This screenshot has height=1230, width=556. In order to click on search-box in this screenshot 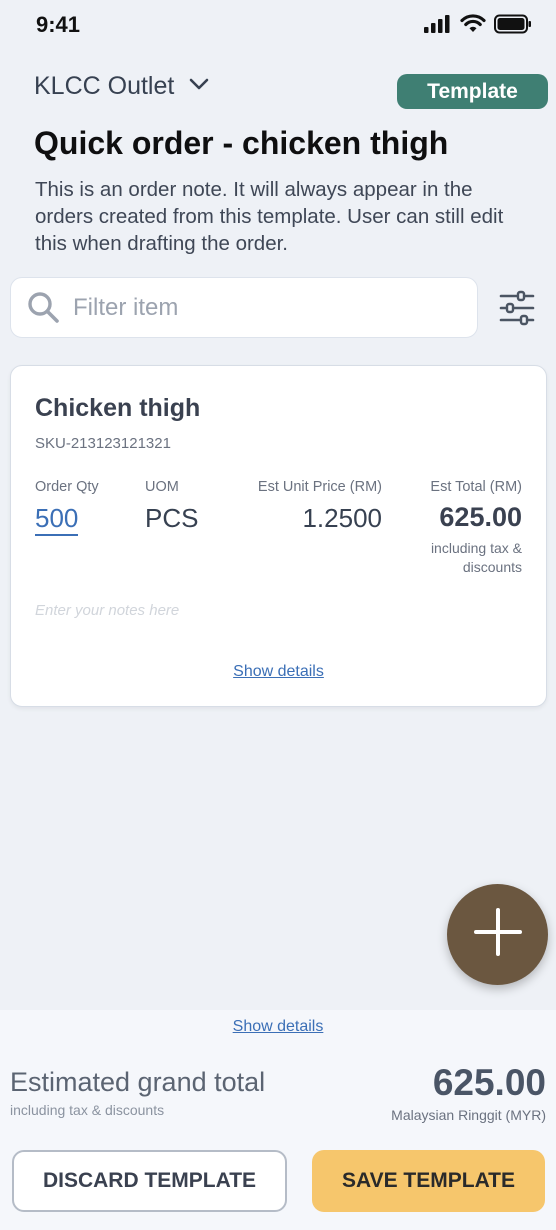, I will do `click(244, 307)`.